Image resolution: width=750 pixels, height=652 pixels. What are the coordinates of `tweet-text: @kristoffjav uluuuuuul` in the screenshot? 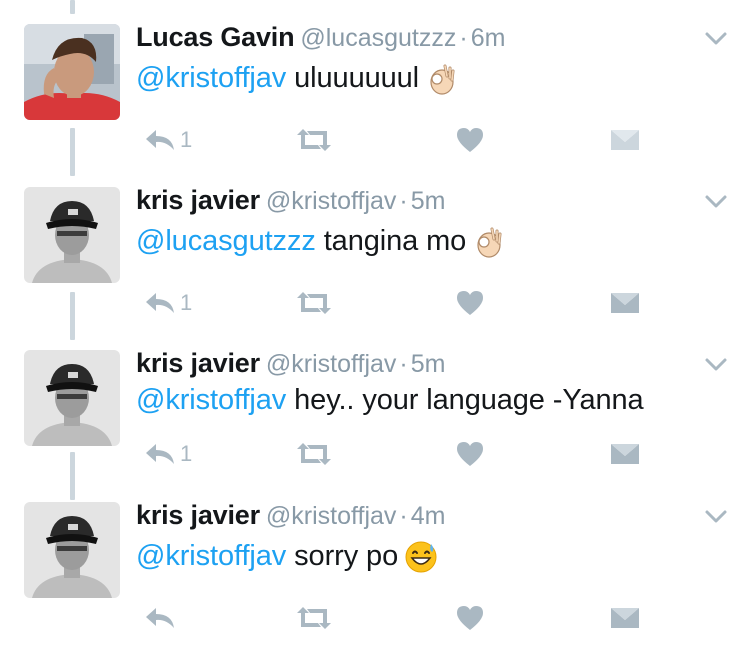 It's located at (297, 79).